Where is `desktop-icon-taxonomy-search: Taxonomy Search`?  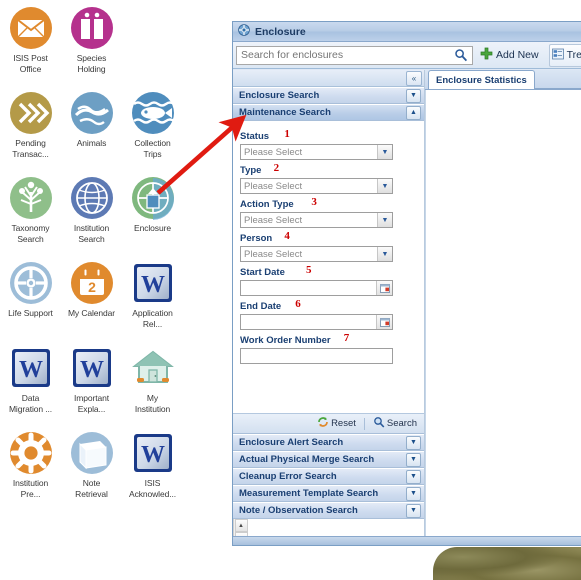 desktop-icon-taxonomy-search: Taxonomy Search is located at coordinates (30, 218).